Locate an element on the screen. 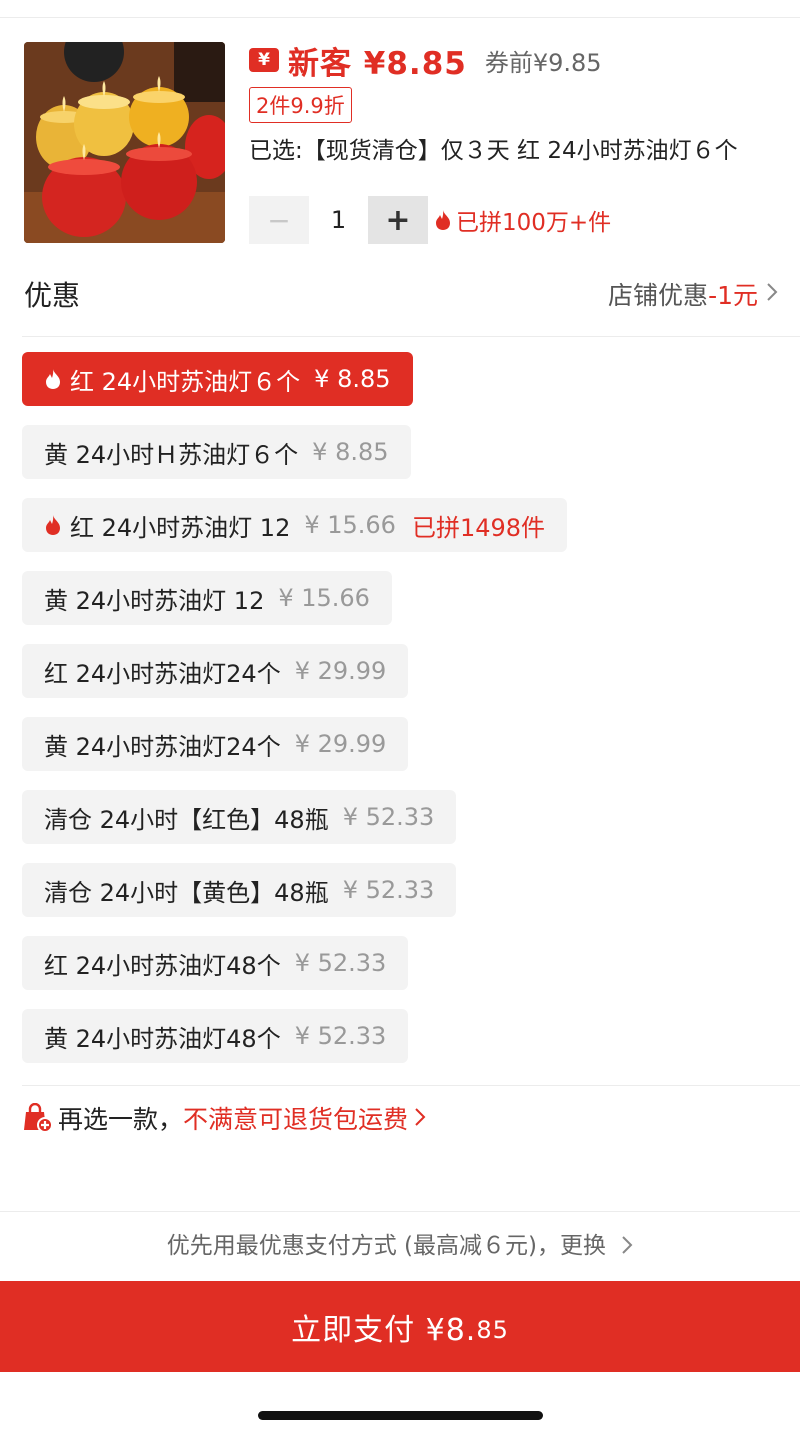 The image size is (800, 1436). store-discount-link: 店铺优惠 -1元 is located at coordinates (693, 294).